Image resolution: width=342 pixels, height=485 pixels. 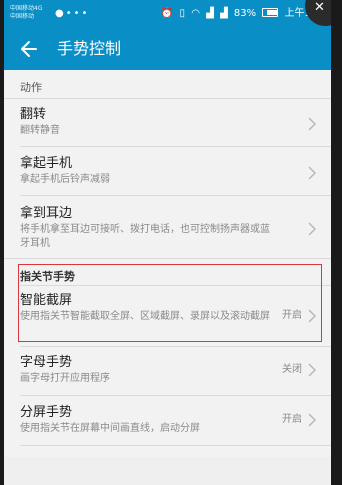 I want to click on chat-bubble-icon: ●, so click(x=60, y=13).